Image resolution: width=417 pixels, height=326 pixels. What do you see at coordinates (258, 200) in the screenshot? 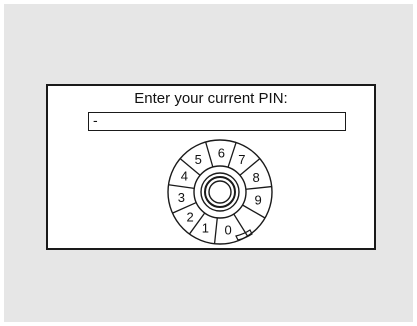
I see `dial-digit-9: 9` at bounding box center [258, 200].